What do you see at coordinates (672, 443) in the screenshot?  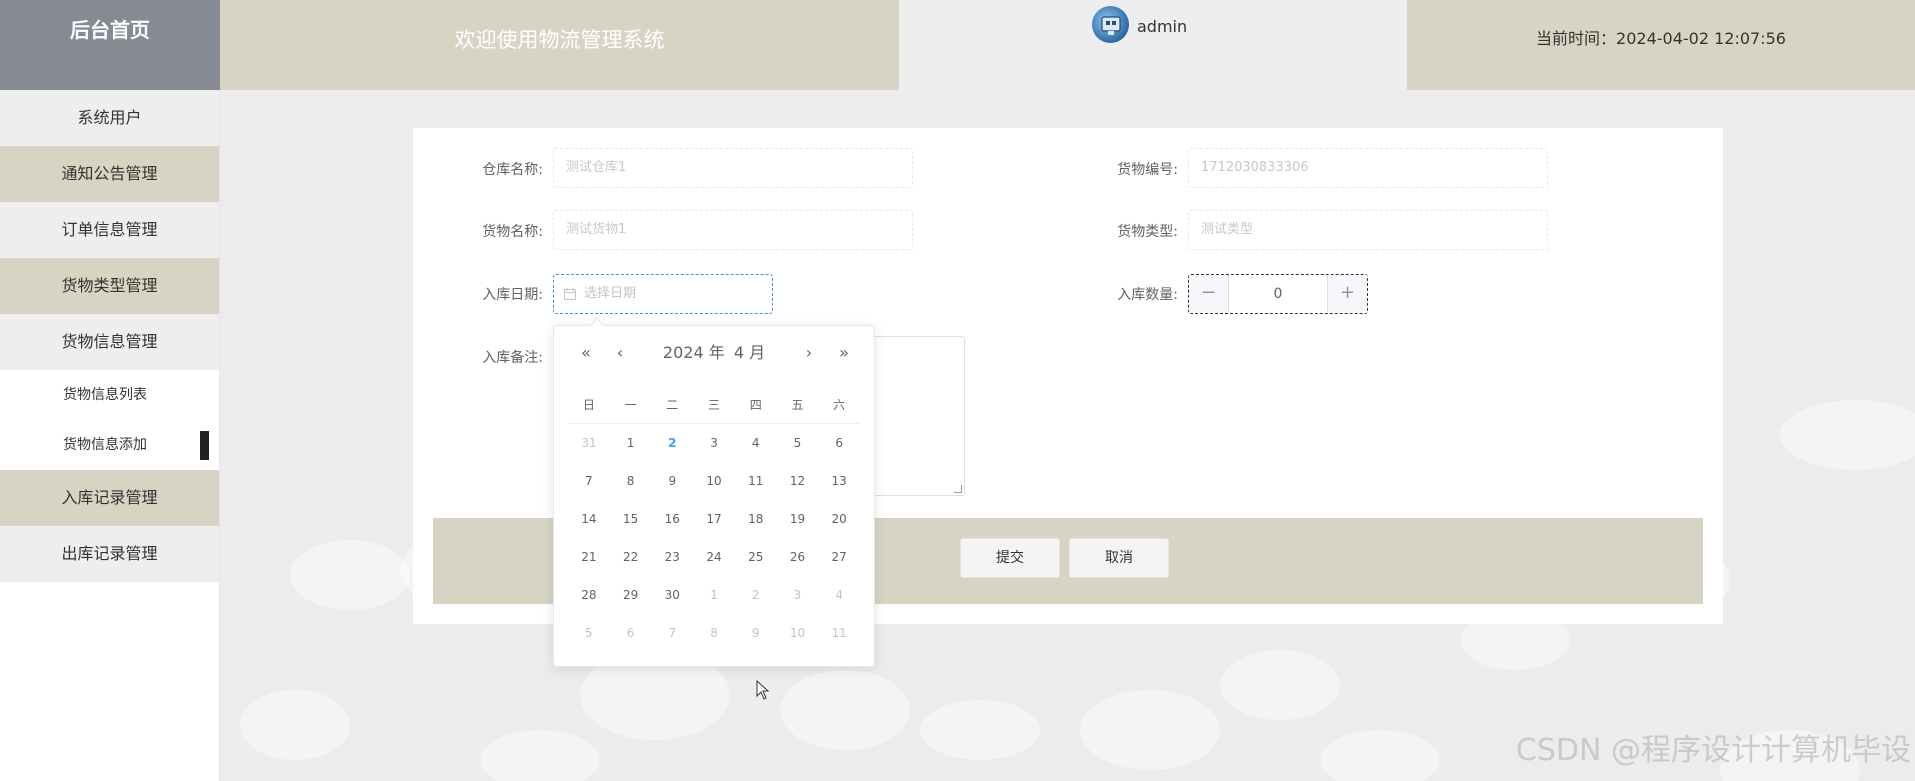 I see `date-cell-today: 2` at bounding box center [672, 443].